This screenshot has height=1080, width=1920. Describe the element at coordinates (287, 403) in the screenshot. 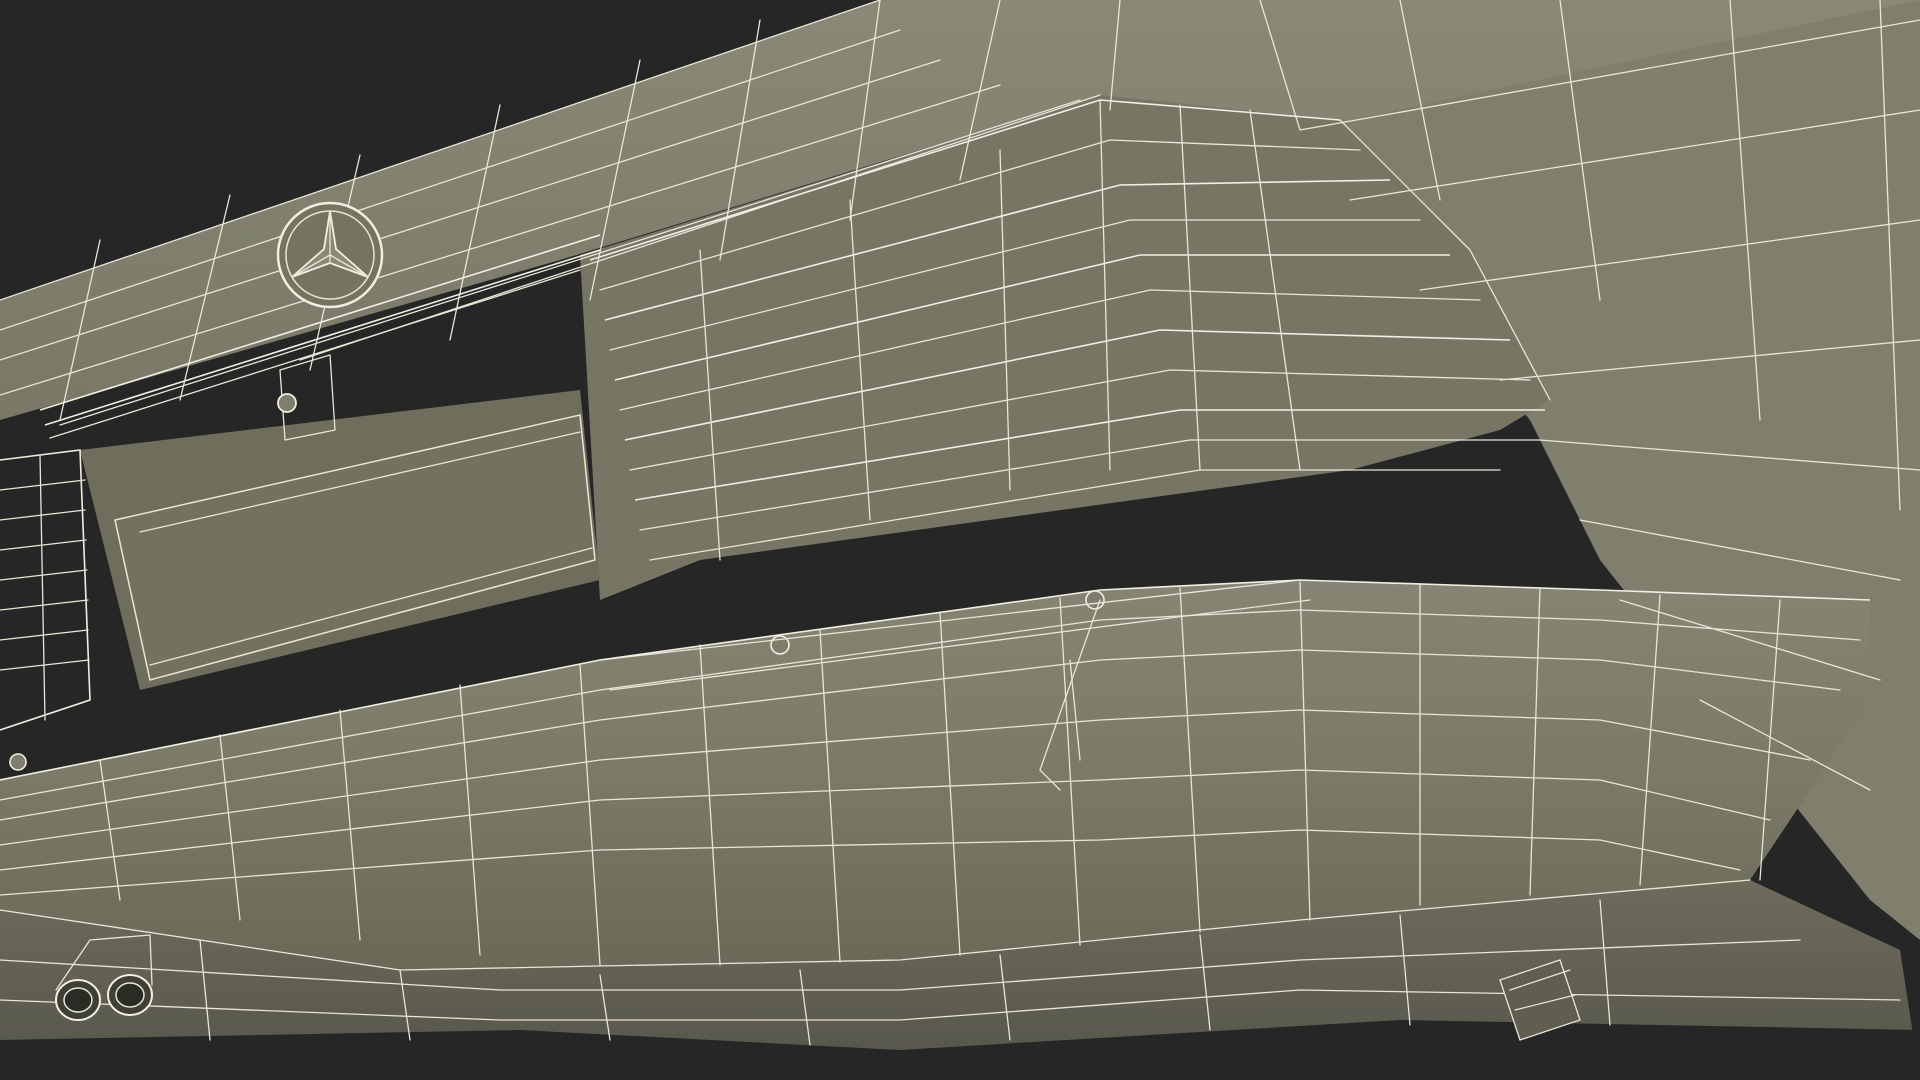

I see `trunk-lock-icon` at that location.